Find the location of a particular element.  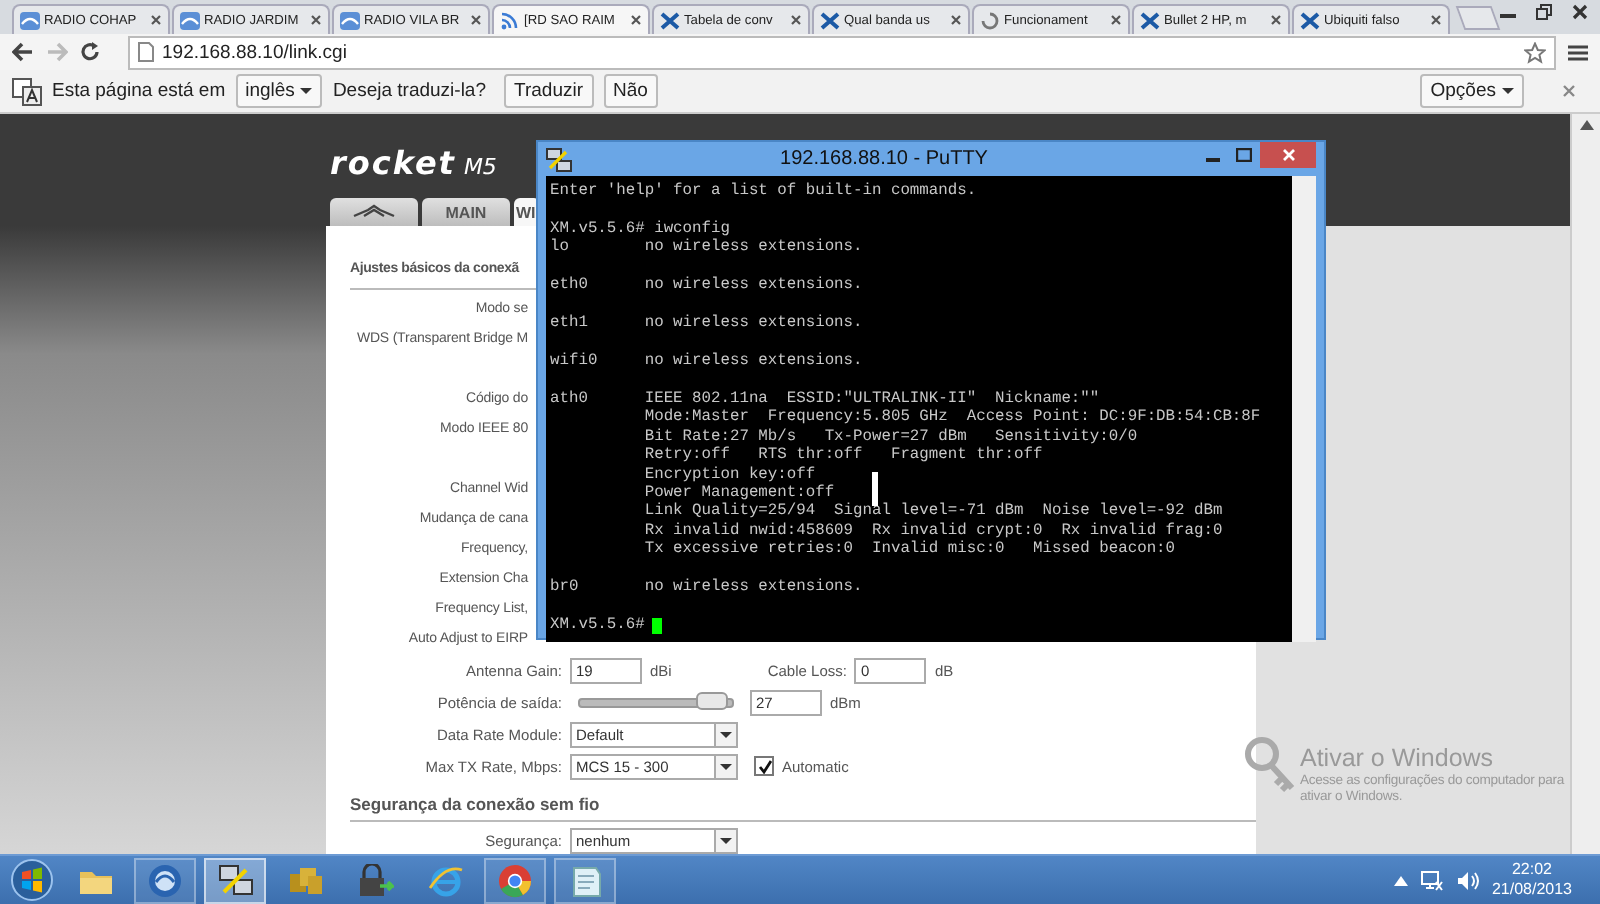

maximize-icon is located at coordinates (1244, 155).